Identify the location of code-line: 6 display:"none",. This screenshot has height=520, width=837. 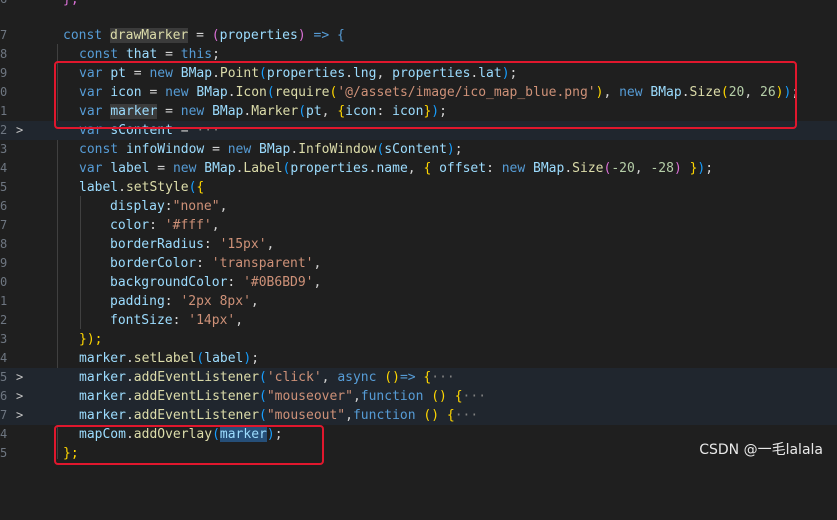
(114, 206).